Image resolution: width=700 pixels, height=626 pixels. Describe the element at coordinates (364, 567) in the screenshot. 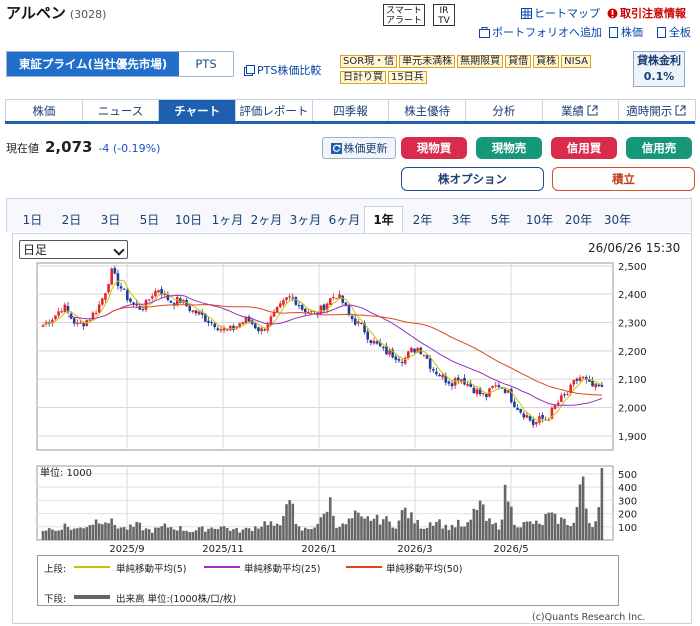

I see `ma50-swatch` at that location.